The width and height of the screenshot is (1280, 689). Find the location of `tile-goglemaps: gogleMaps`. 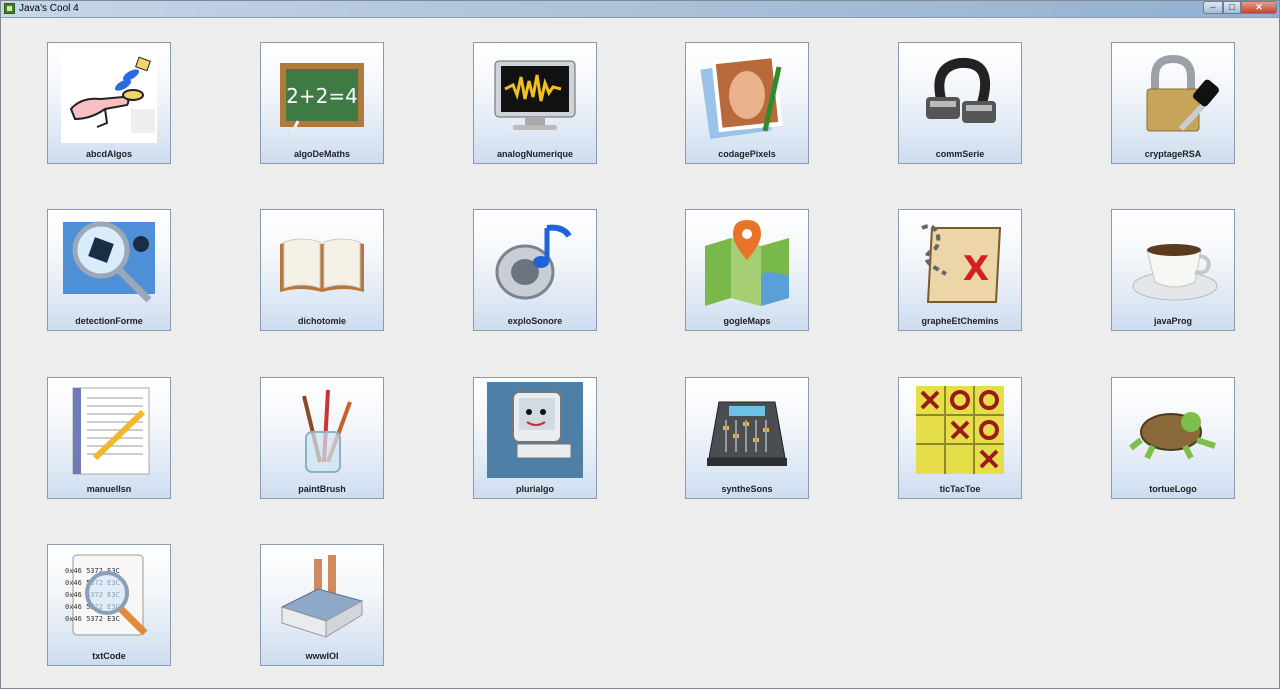

tile-goglemaps: gogleMaps is located at coordinates (747, 270).